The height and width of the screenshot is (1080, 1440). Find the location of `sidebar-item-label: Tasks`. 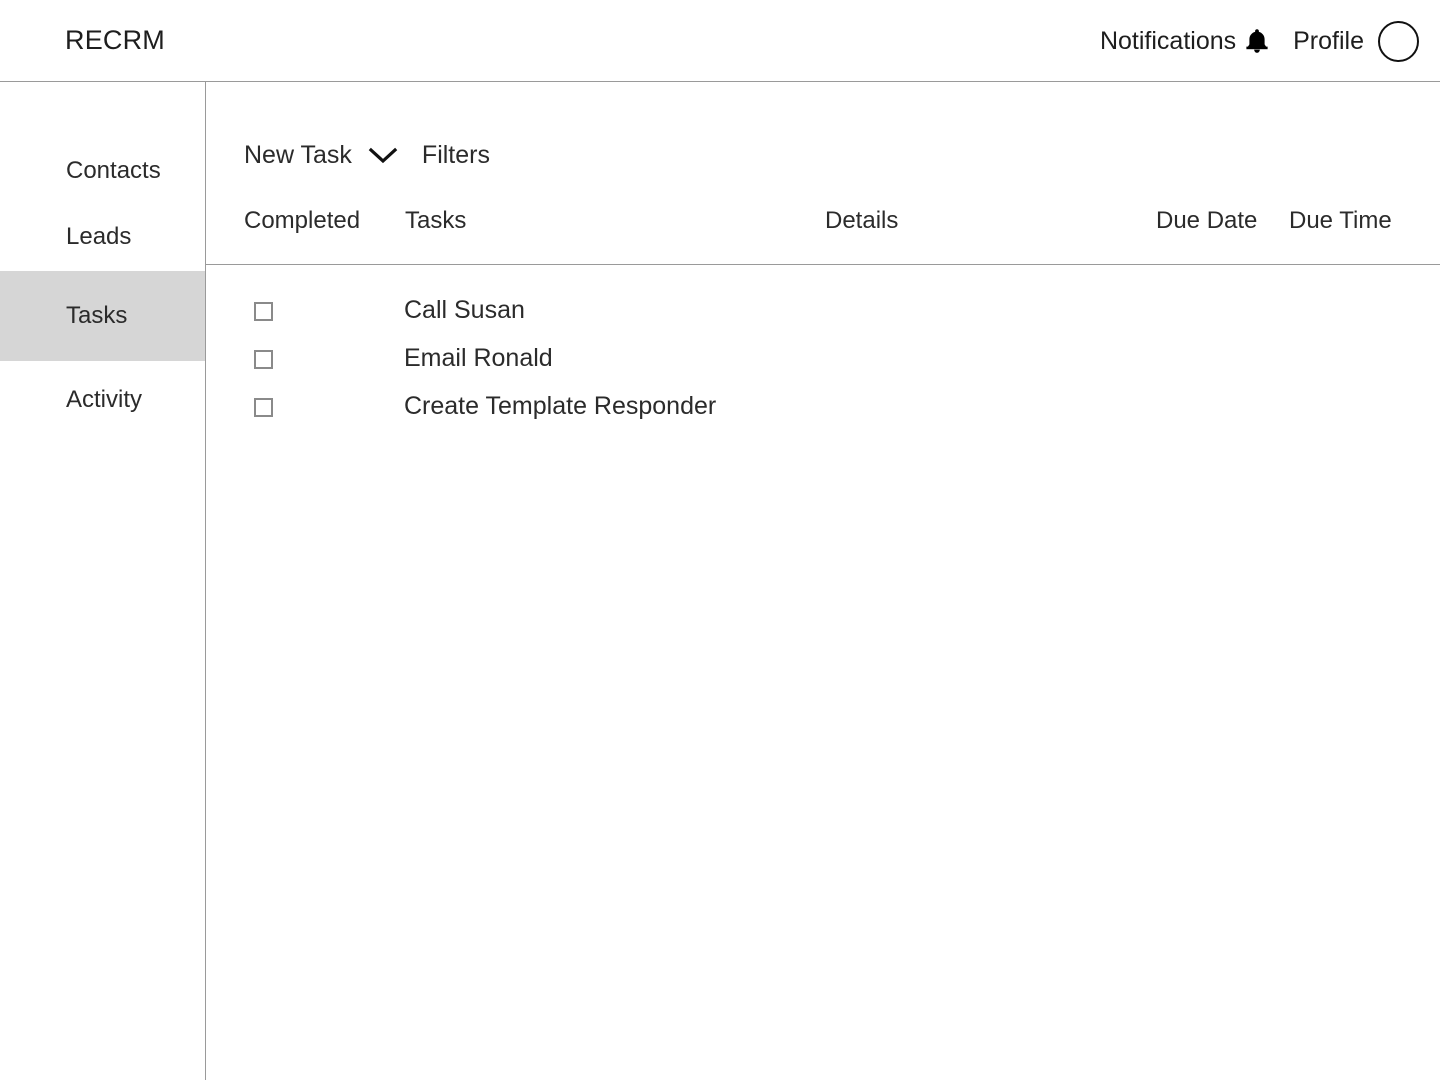

sidebar-item-label: Tasks is located at coordinates (97, 315).